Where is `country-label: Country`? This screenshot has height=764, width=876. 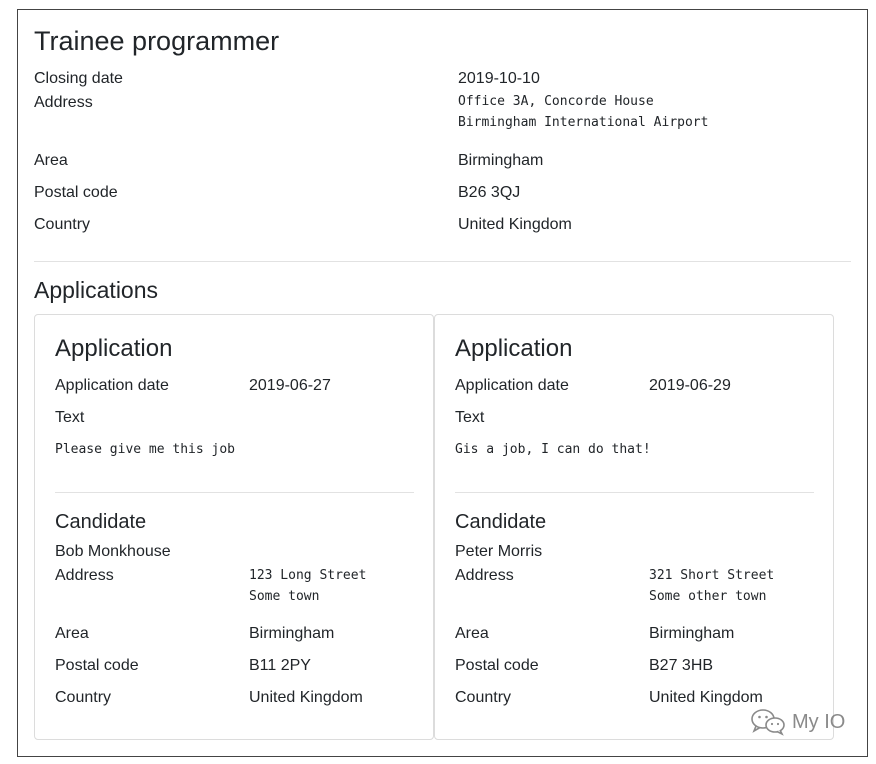 country-label: Country is located at coordinates (62, 224).